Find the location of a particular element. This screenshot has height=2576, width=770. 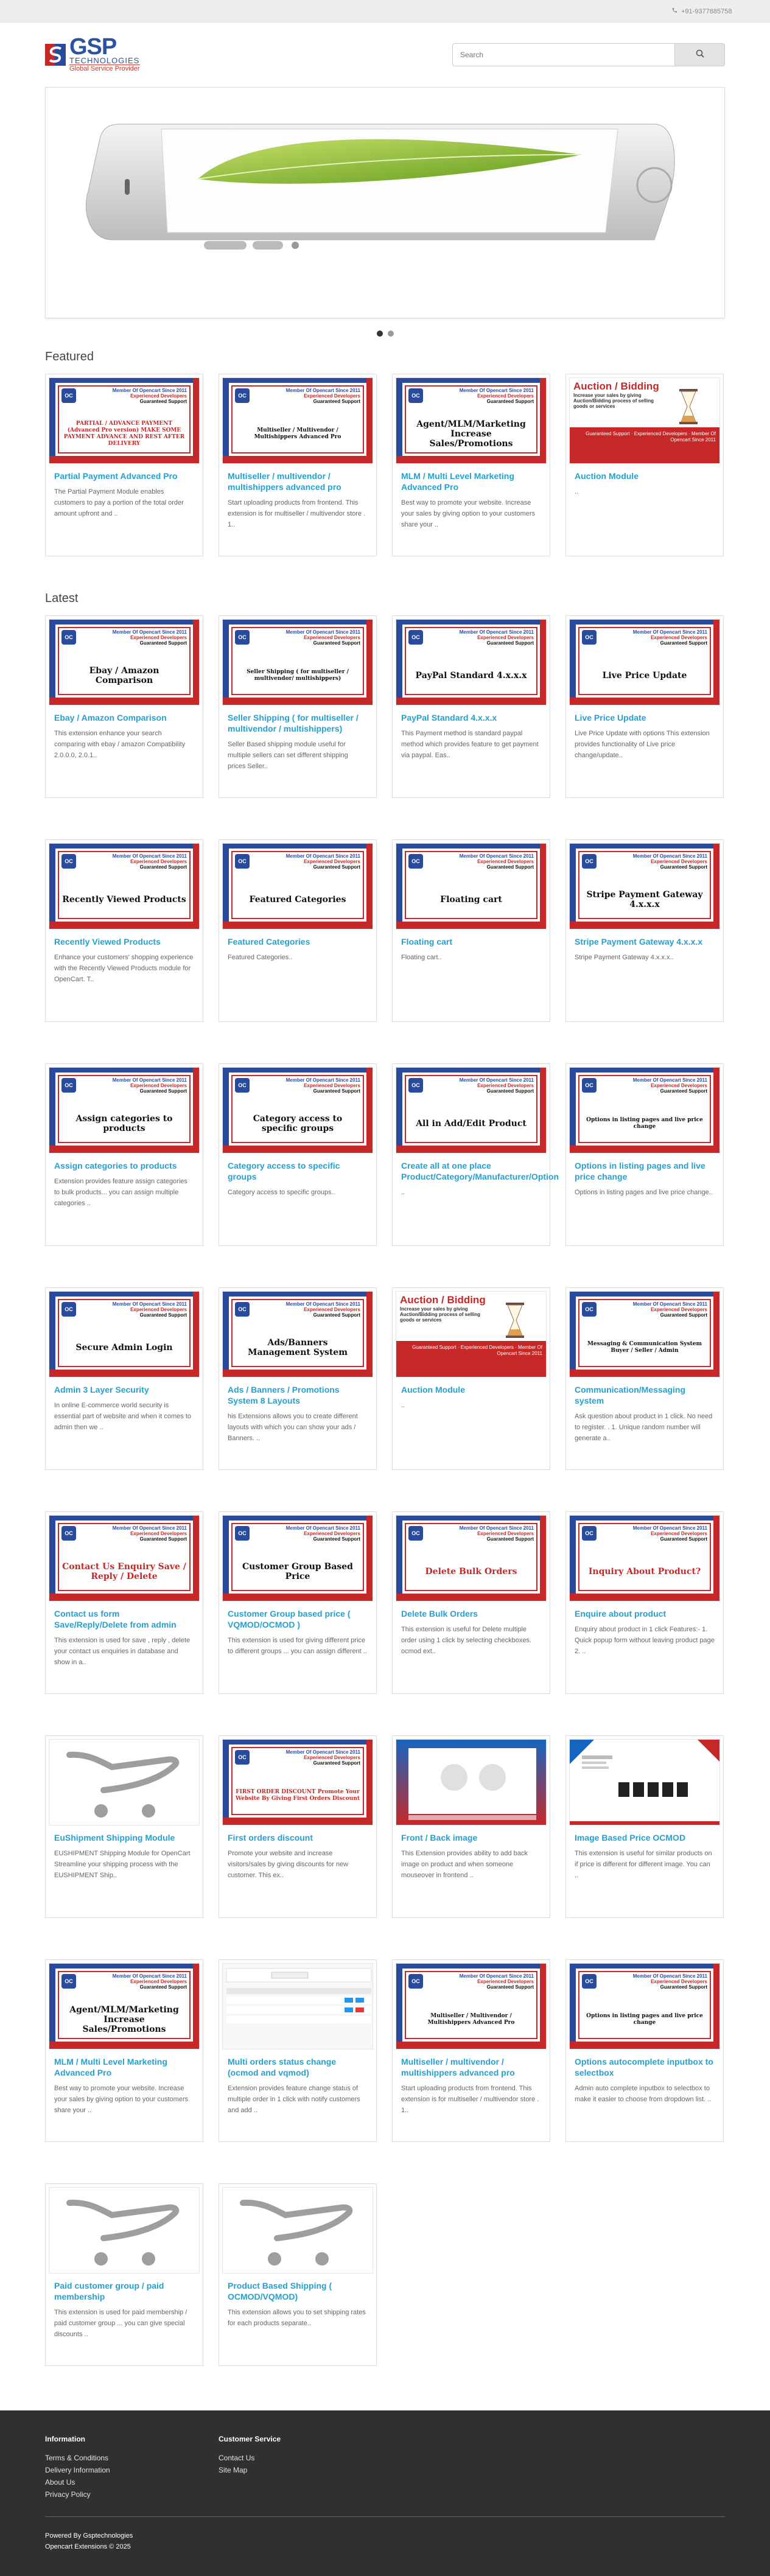

banner-blue-bar is located at coordinates (471, 622).